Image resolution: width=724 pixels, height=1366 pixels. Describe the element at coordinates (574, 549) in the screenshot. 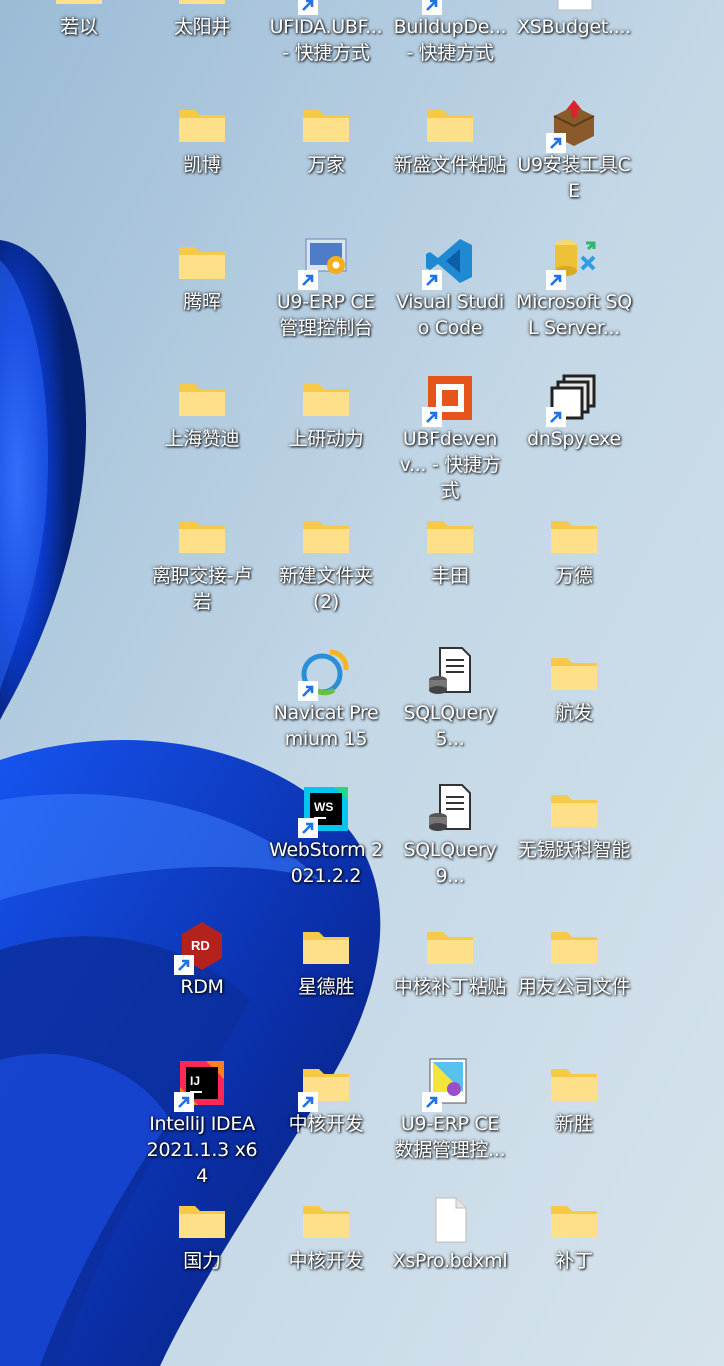

I see `desktop-icon: 万德` at that location.